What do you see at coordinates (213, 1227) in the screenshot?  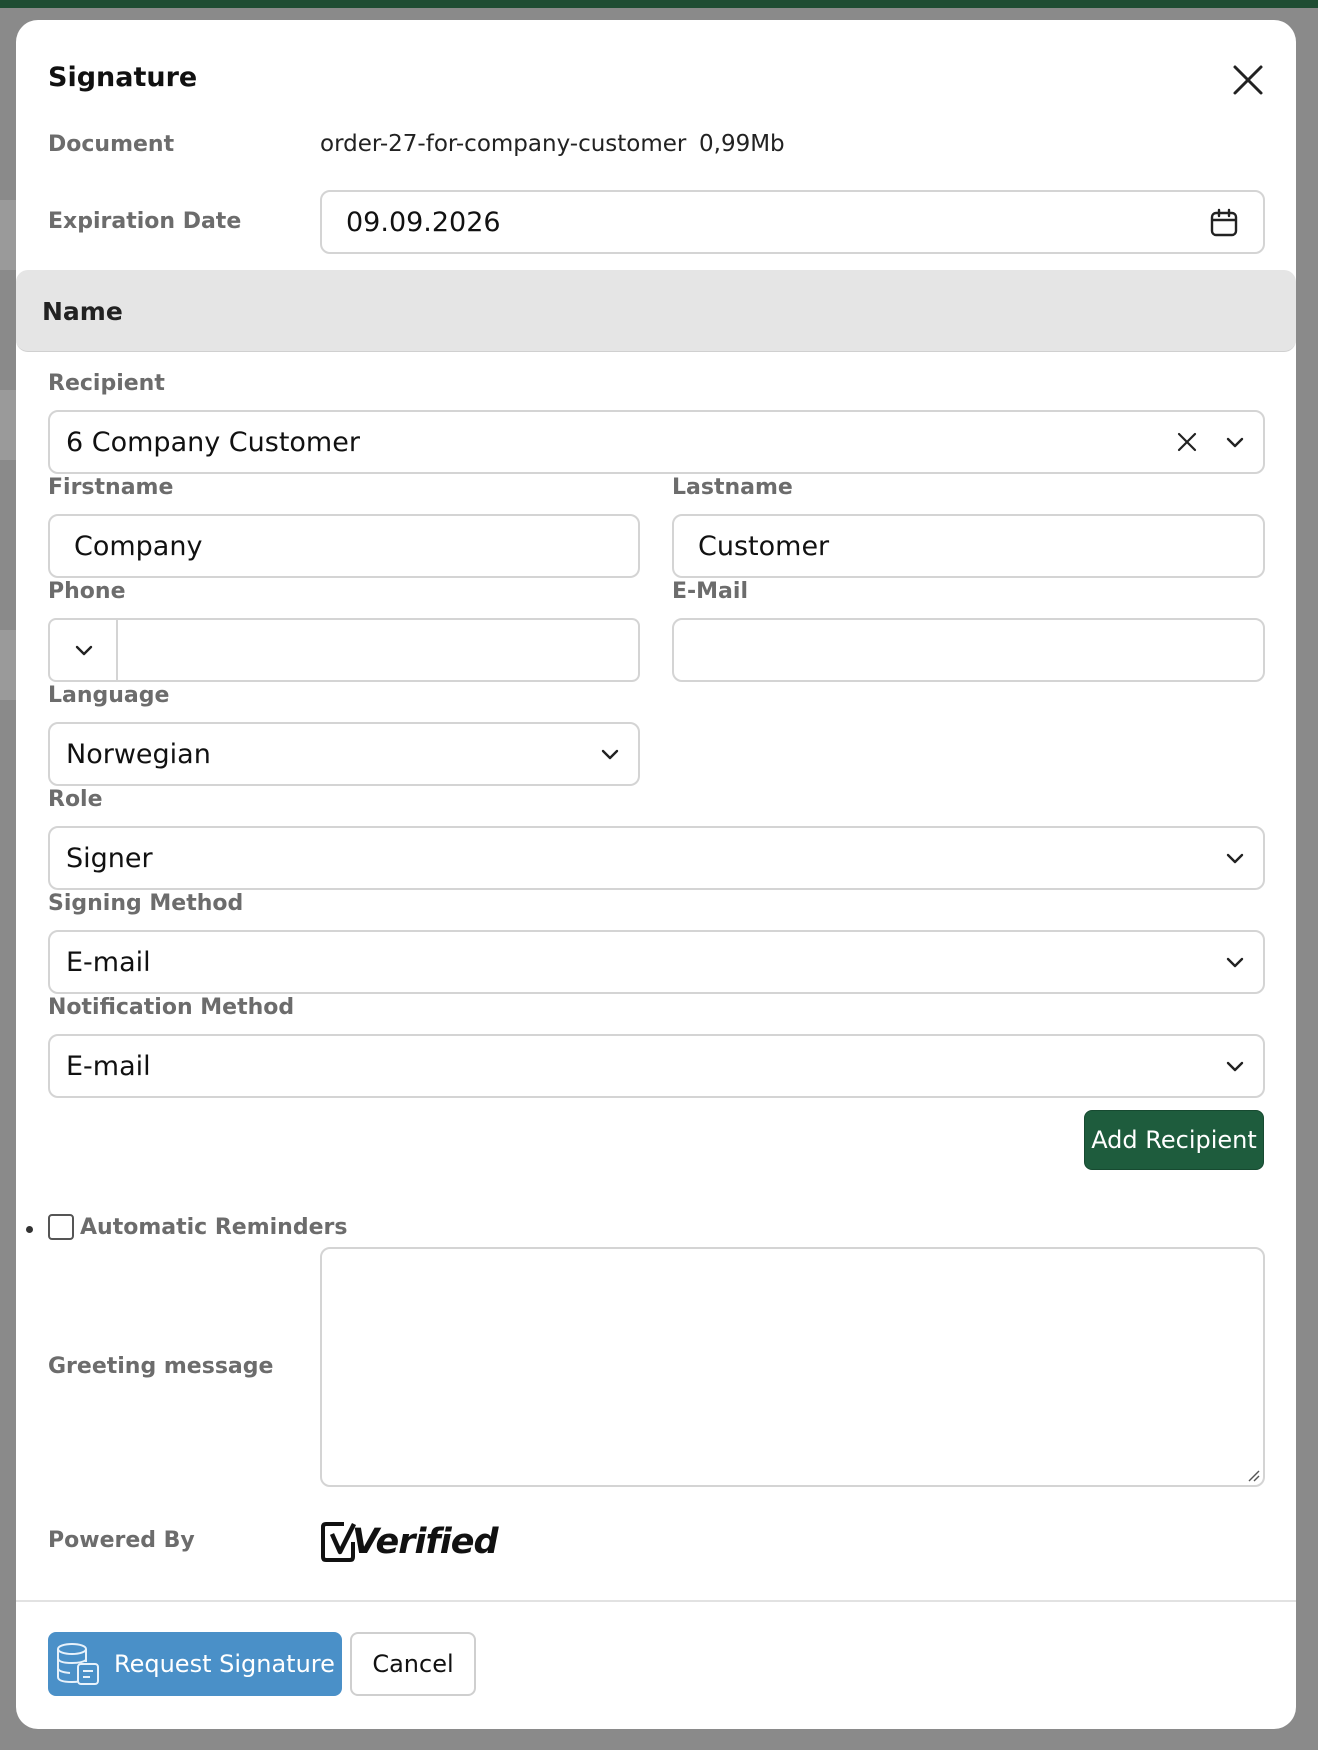 I see `automatic-reminders-label: Automatic Reminders` at bounding box center [213, 1227].